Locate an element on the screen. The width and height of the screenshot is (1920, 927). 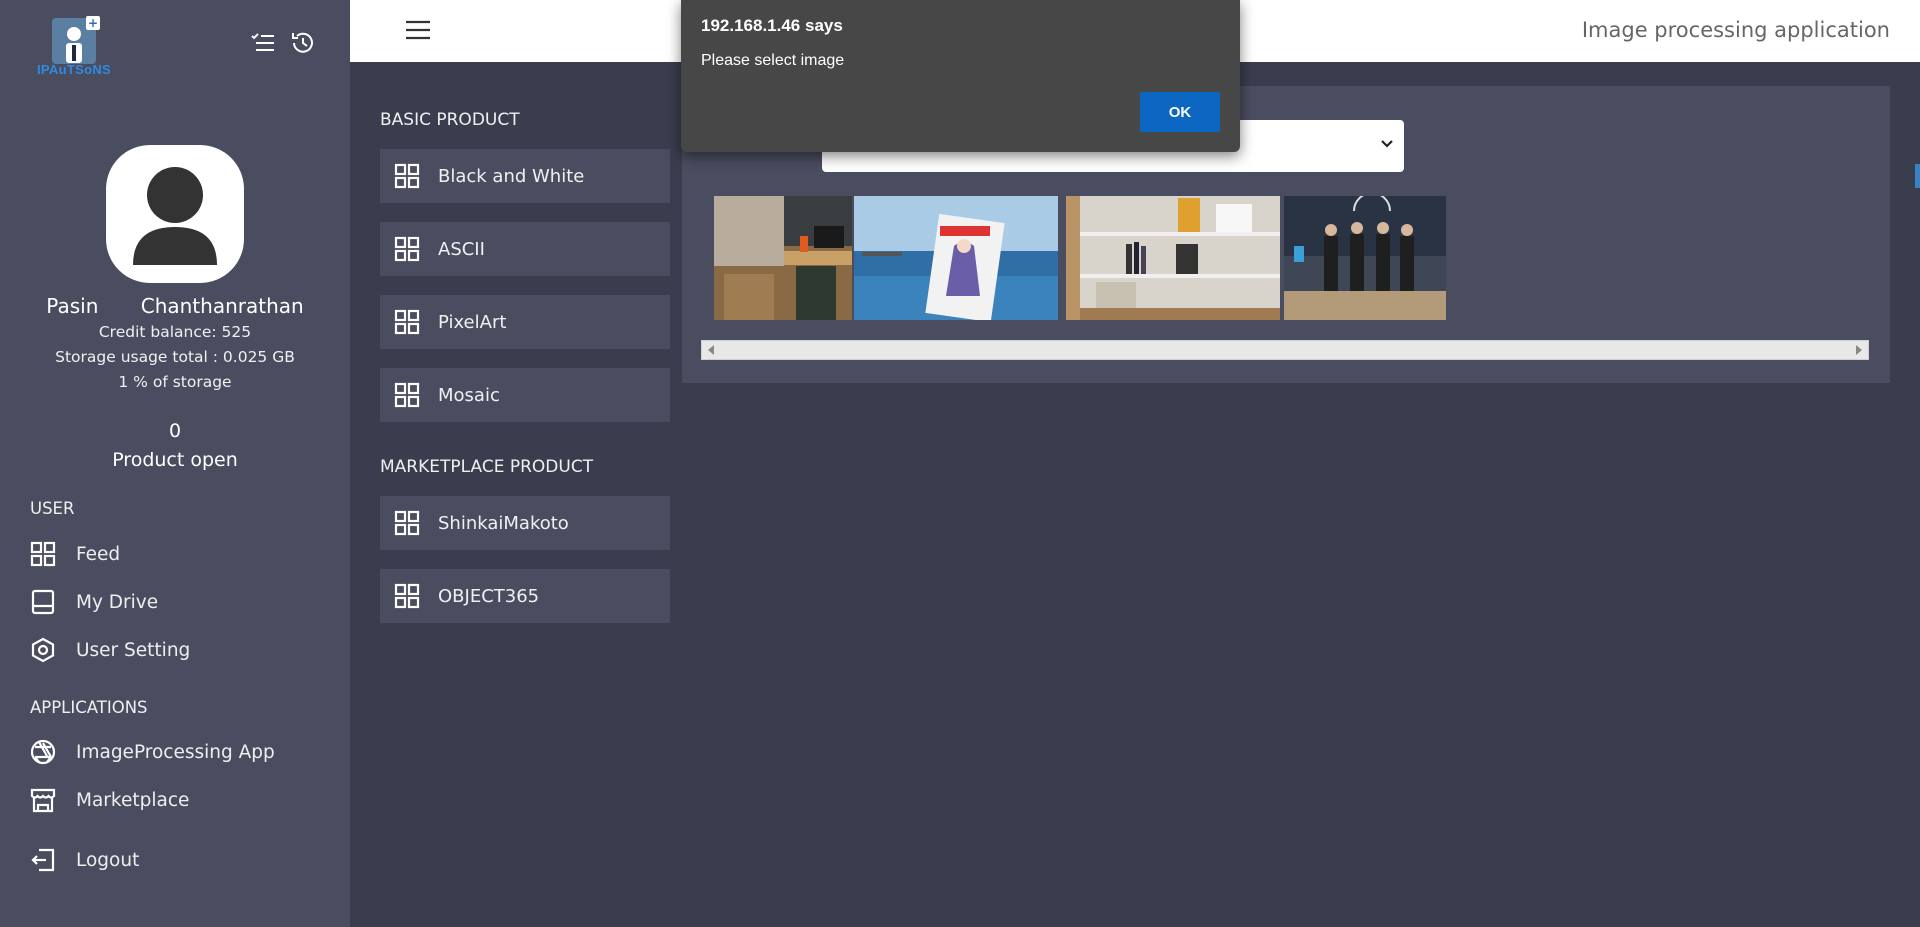
product-label: ShinkaiMakoto is located at coordinates (503, 523).